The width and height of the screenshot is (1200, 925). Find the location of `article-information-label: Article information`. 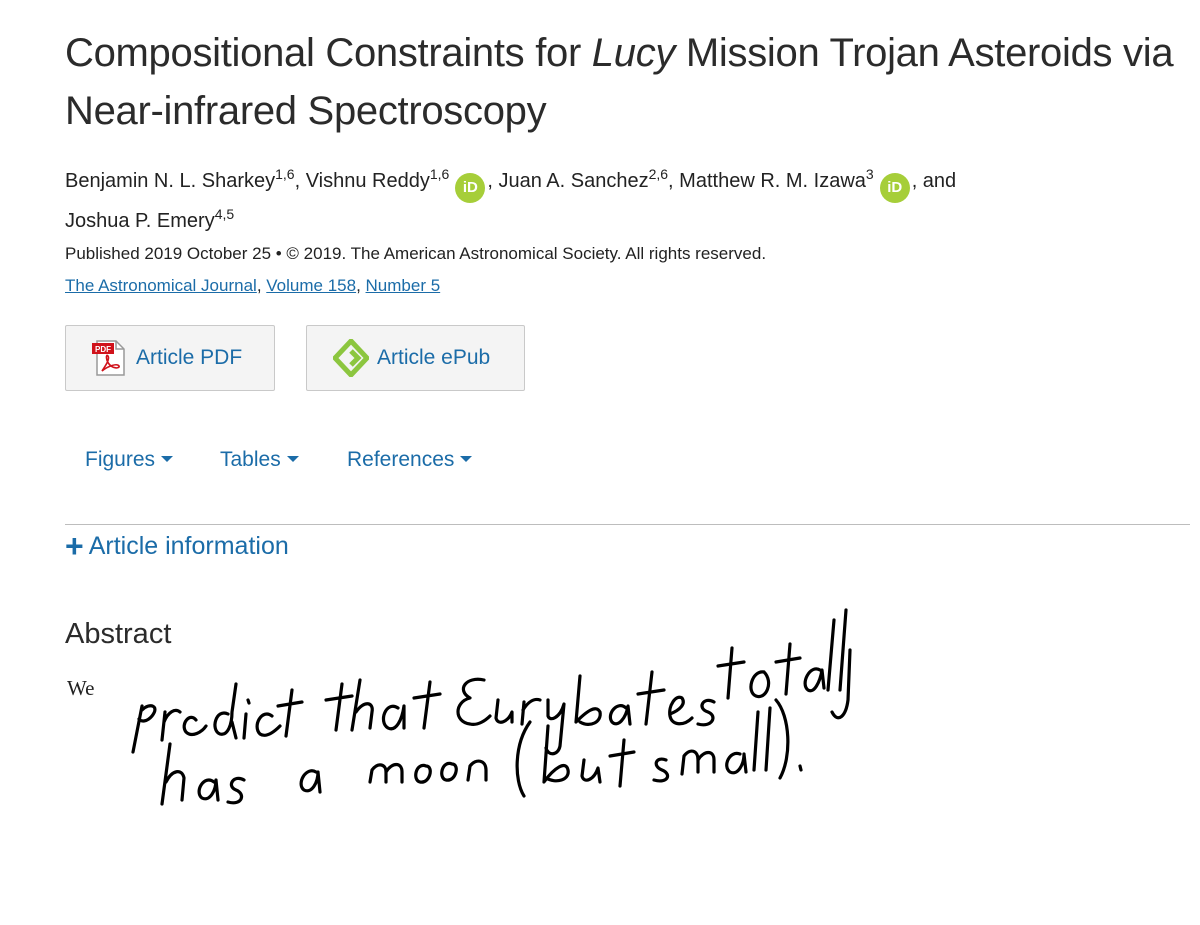

article-information-label: Article information is located at coordinates (188, 545).